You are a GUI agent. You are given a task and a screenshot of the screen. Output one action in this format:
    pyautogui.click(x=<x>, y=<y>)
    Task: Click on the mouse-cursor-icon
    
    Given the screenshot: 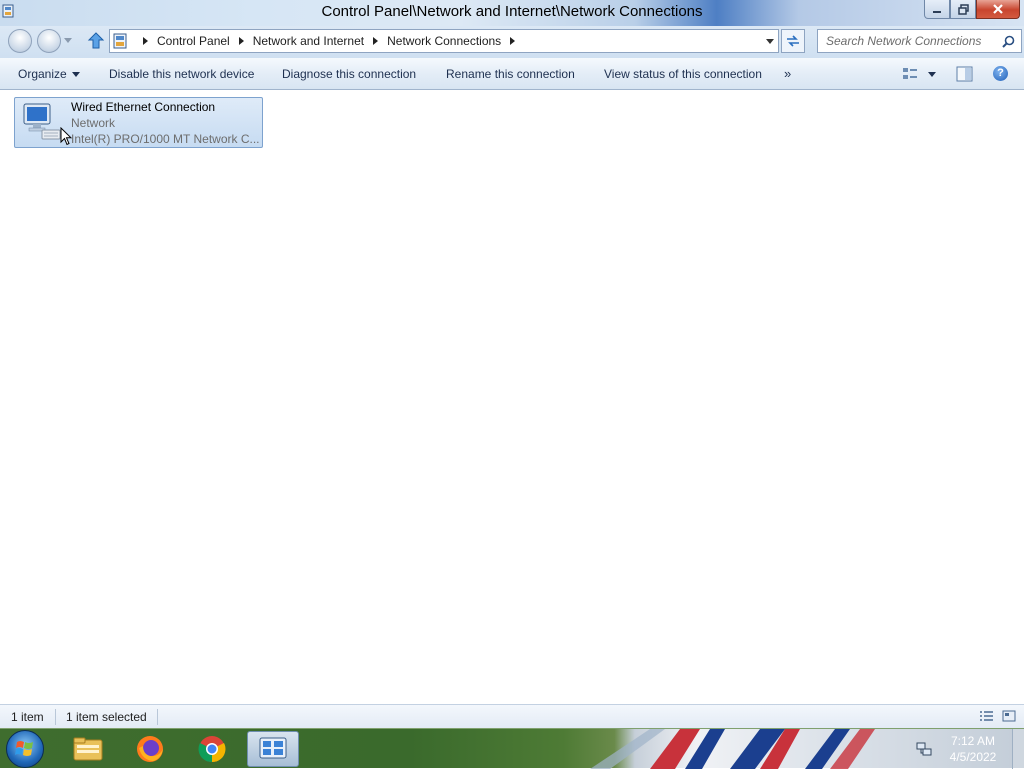 What is the action you would take?
    pyautogui.click(x=66, y=136)
    